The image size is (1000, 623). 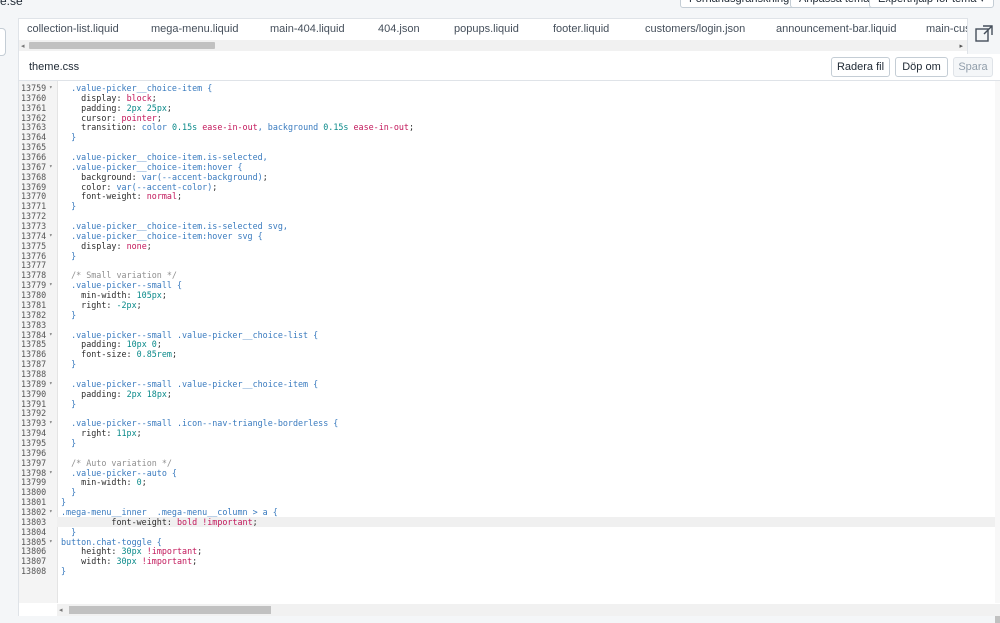 What do you see at coordinates (132, 196) in the screenshot?
I see `code-text: font-weight: normal;` at bounding box center [132, 196].